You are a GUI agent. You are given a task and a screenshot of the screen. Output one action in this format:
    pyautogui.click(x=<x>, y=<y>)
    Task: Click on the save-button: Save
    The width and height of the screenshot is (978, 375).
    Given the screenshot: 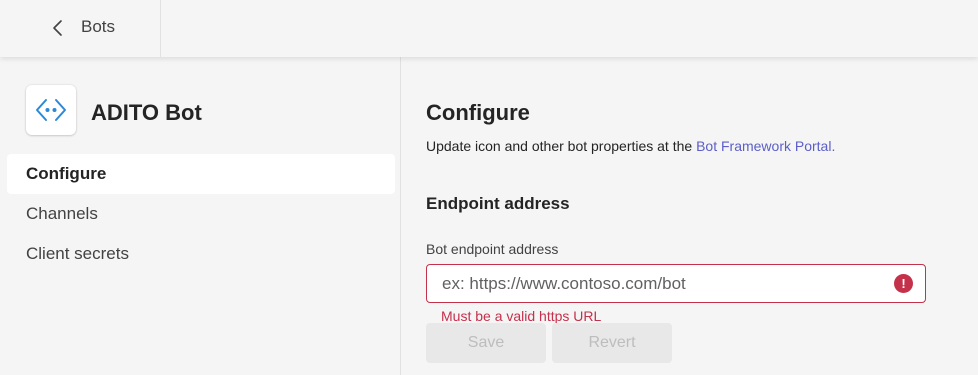 What is the action you would take?
    pyautogui.click(x=486, y=343)
    